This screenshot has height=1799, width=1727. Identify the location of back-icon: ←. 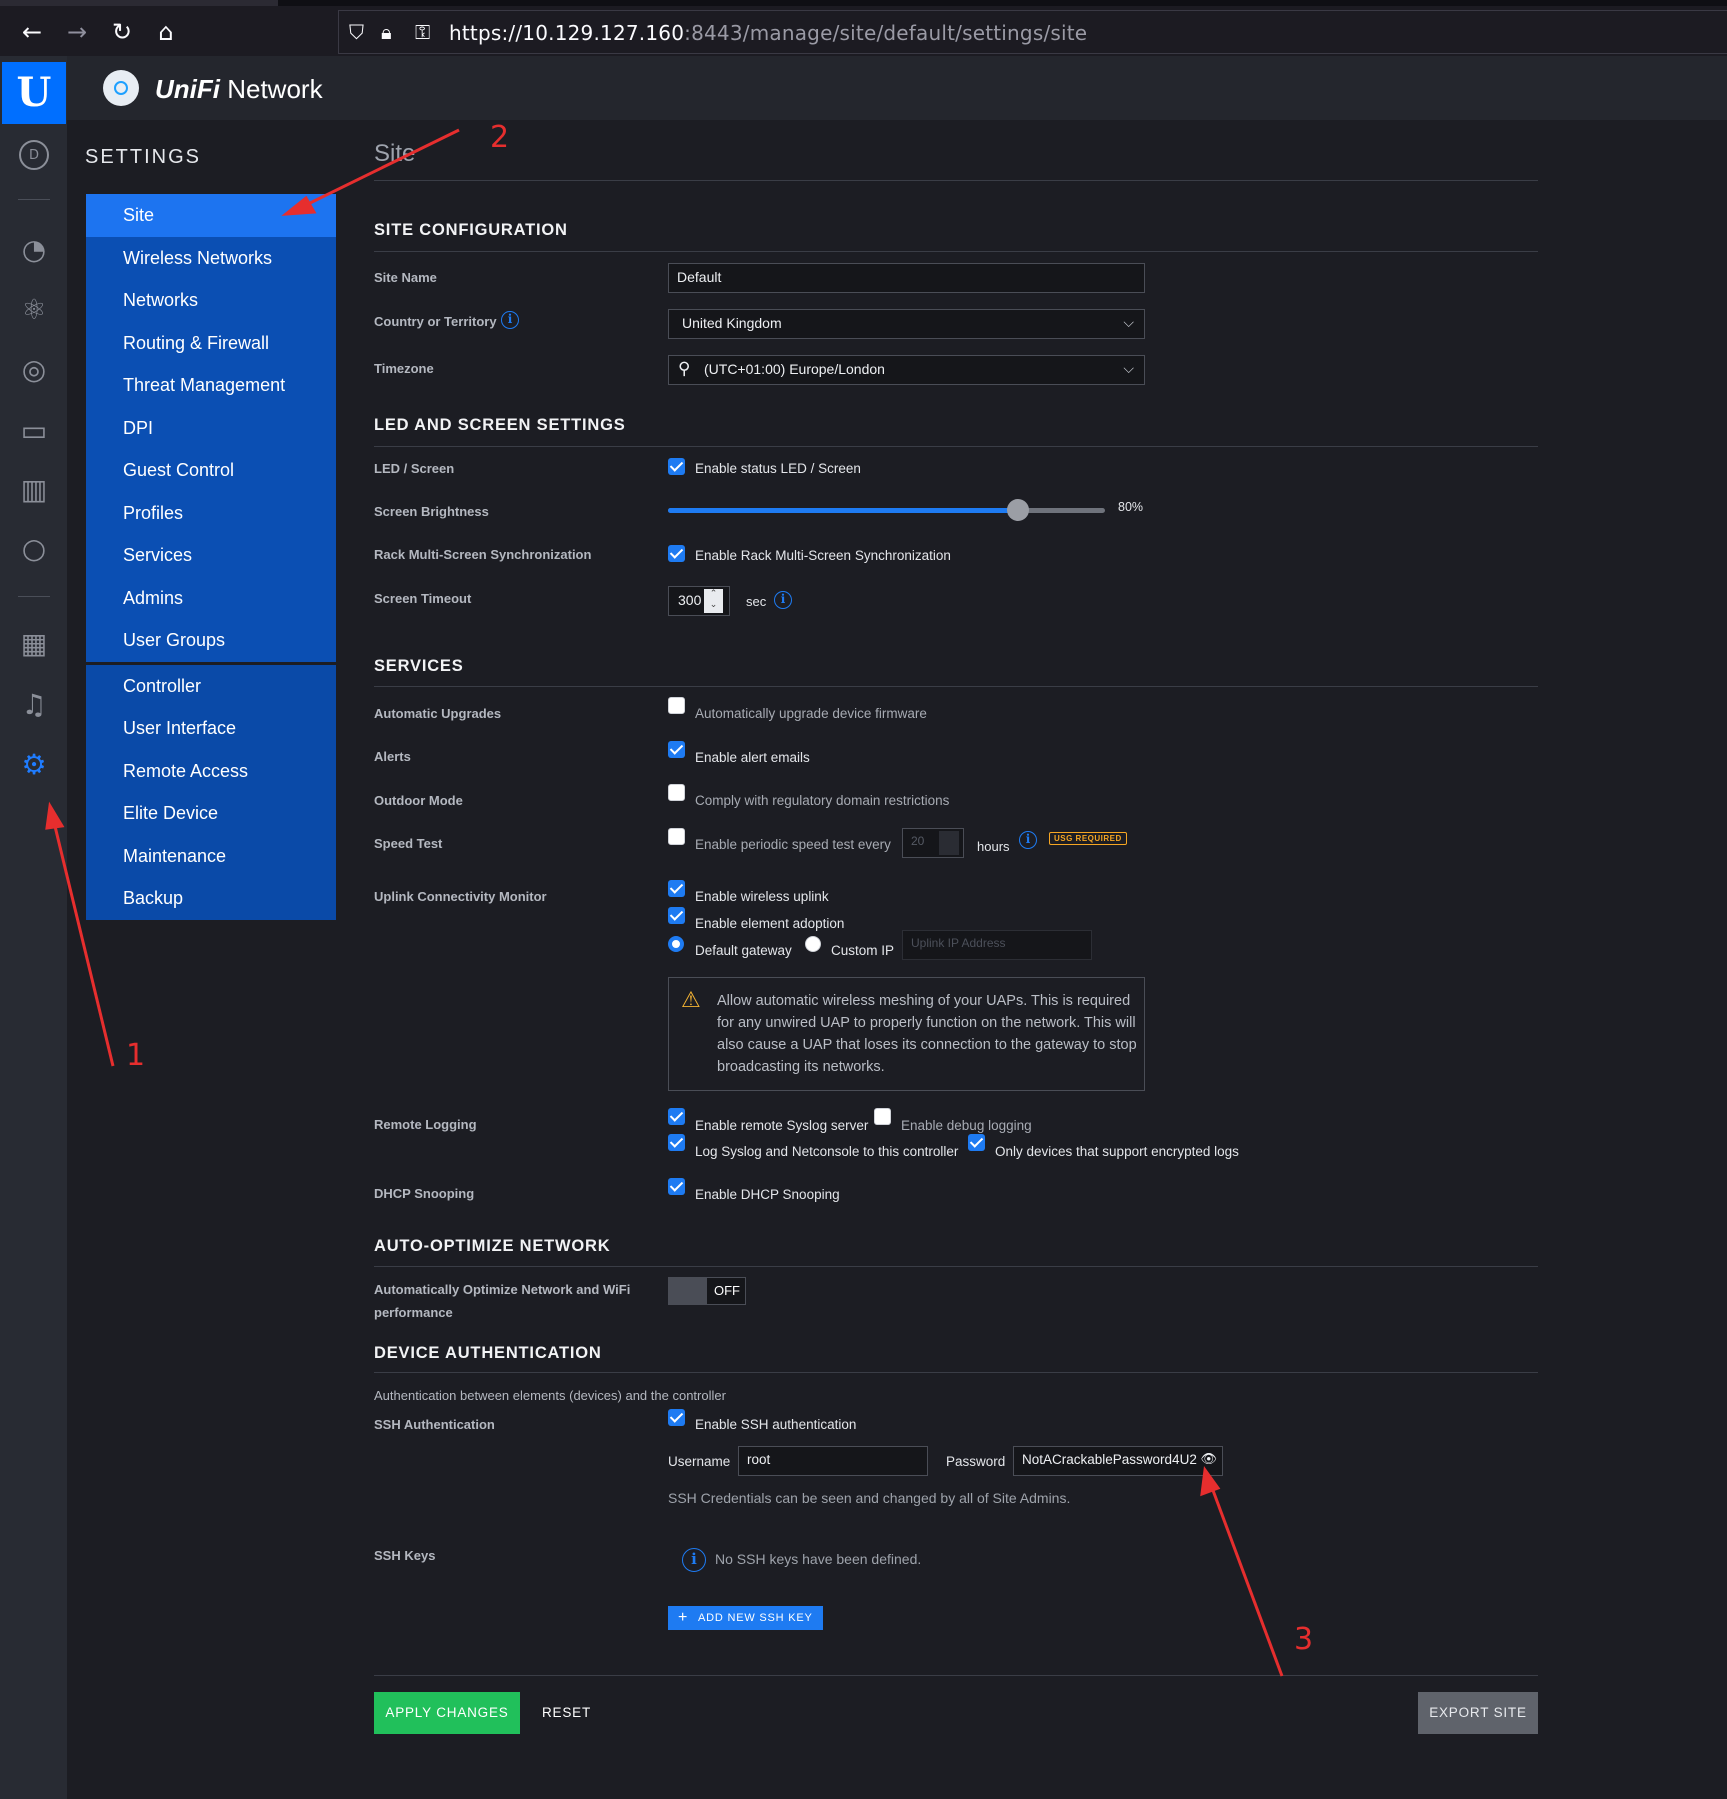
(32, 32).